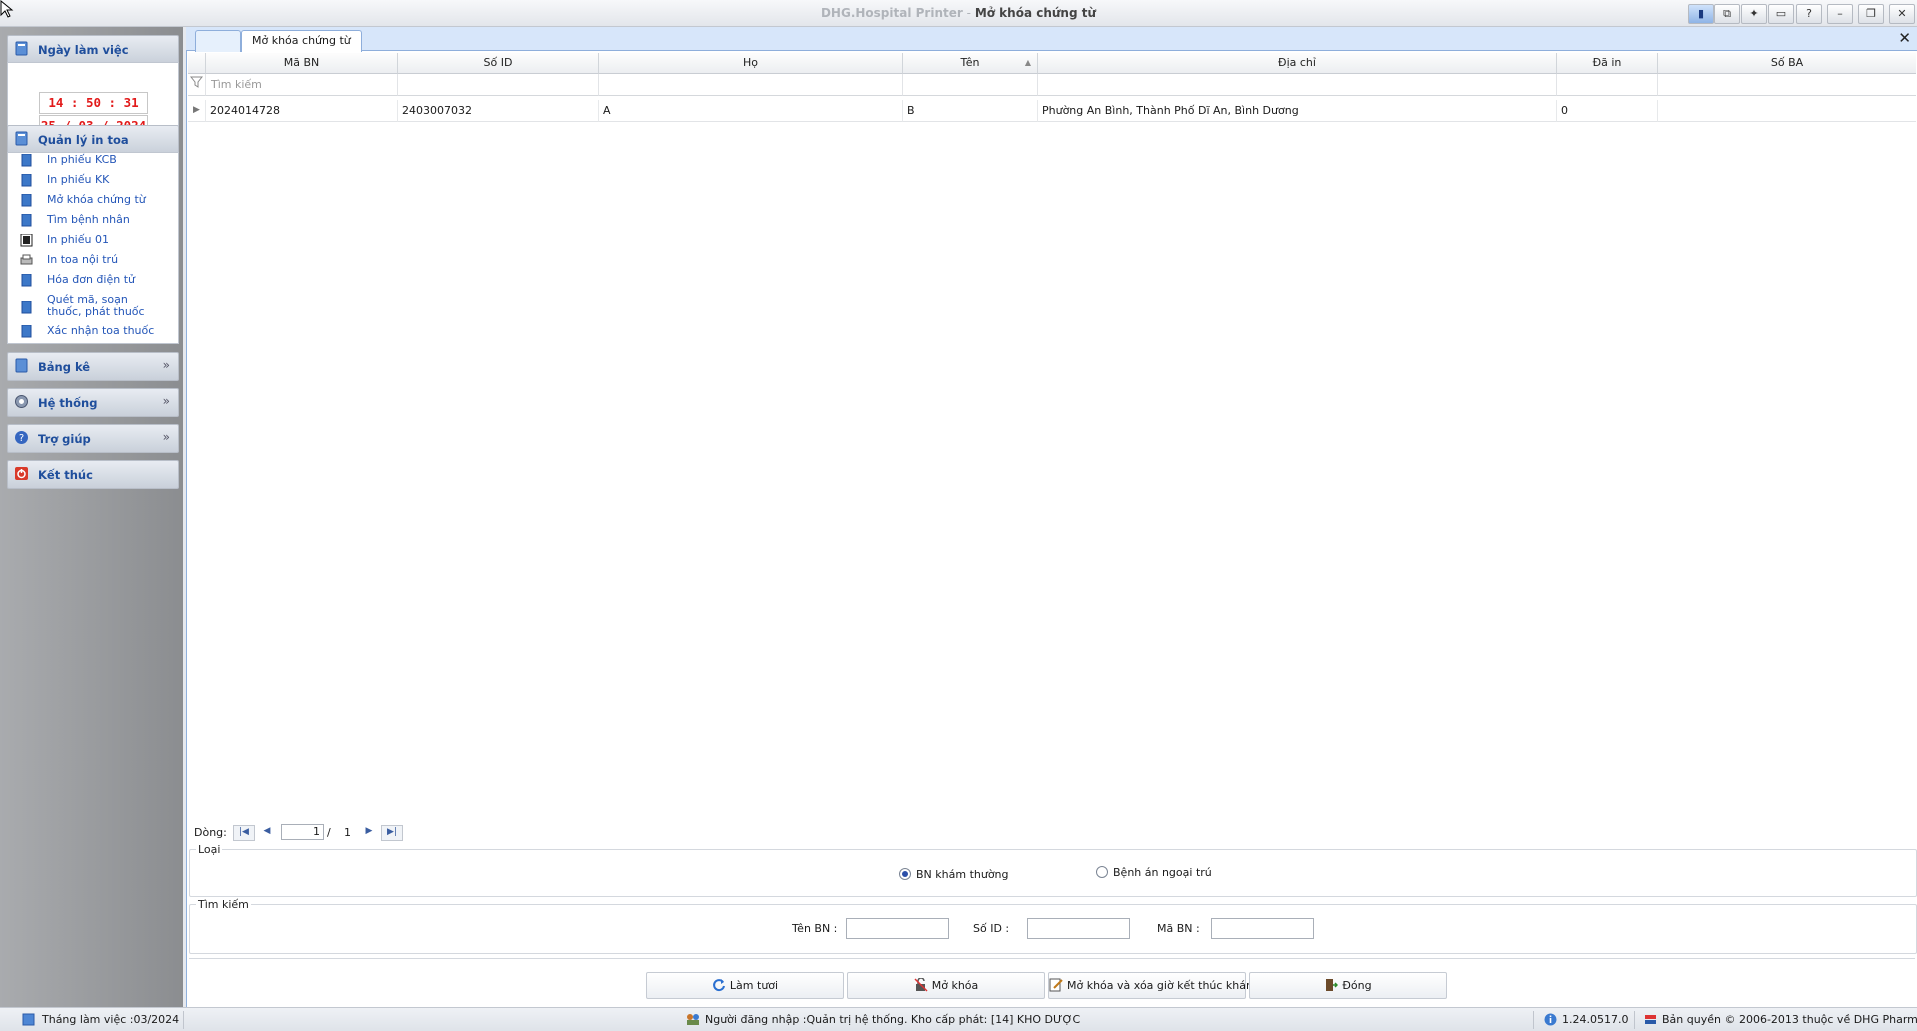 This screenshot has width=1917, height=1031. Describe the element at coordinates (1701, 14) in the screenshot. I see `help-book-icon: ▮` at that location.